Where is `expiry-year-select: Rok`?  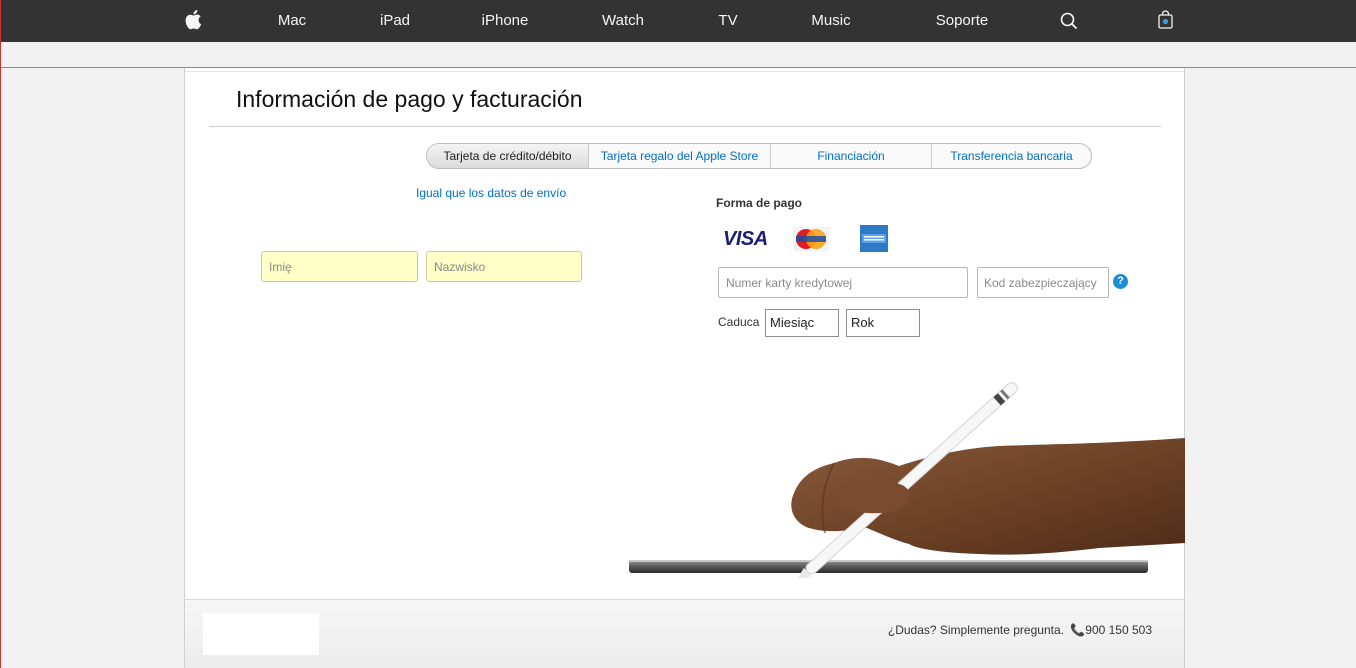 expiry-year-select: Rok is located at coordinates (883, 323).